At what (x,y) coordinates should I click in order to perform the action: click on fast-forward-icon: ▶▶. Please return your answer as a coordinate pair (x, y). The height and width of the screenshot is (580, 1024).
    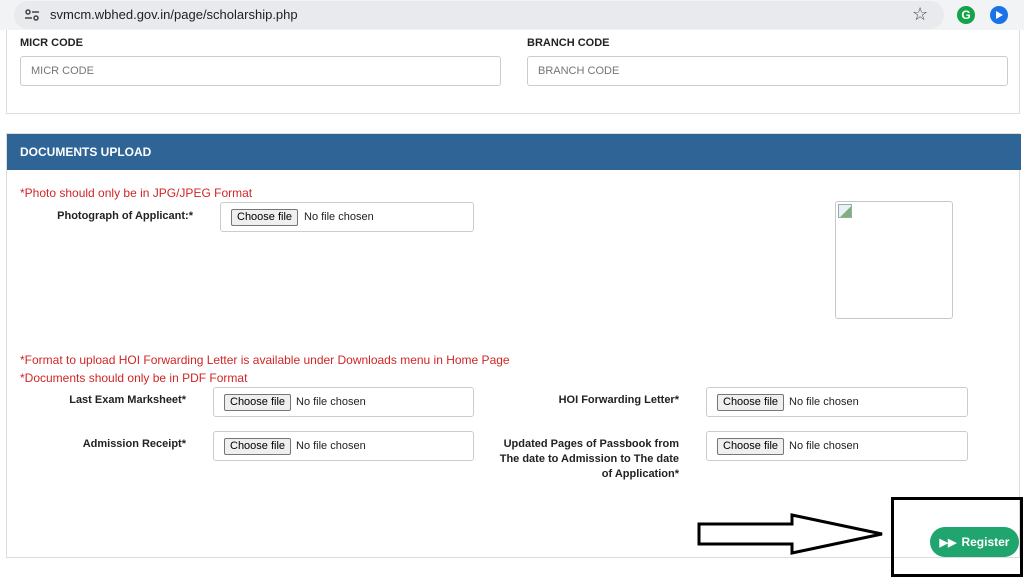
    Looking at the image, I should click on (948, 543).